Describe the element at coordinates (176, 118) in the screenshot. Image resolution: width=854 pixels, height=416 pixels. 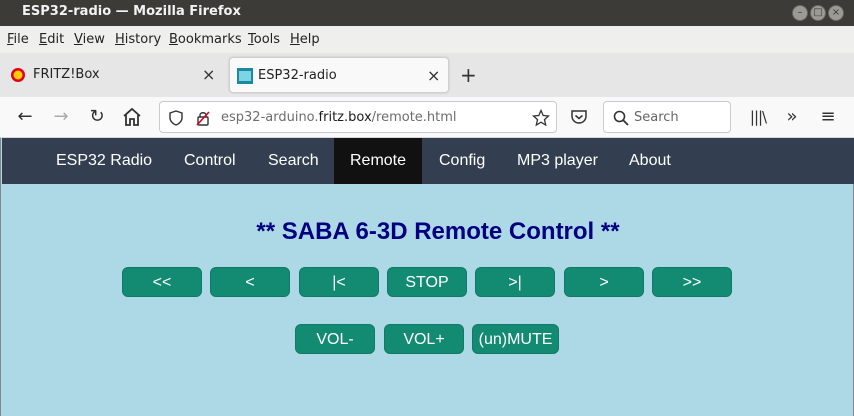
I see `shield-icon` at that location.